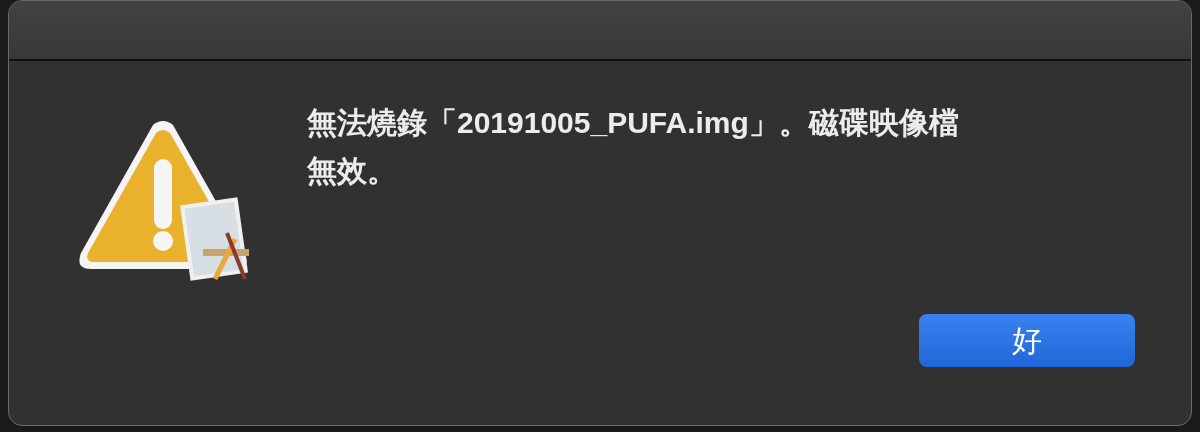  What do you see at coordinates (633, 147) in the screenshot?
I see `error-message: 無法燒錄「20191005_PUFA.img」。磁碟映像檔無效。` at bounding box center [633, 147].